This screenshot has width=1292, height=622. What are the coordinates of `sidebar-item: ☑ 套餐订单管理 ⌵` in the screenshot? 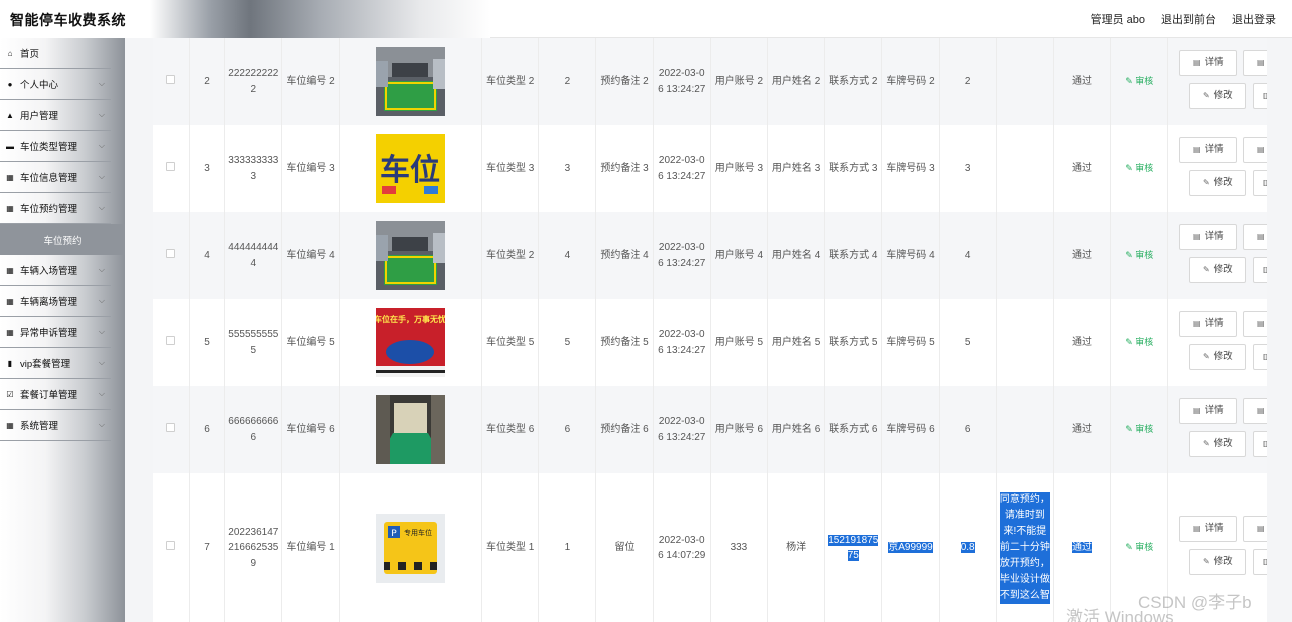 It's located at (55, 394).